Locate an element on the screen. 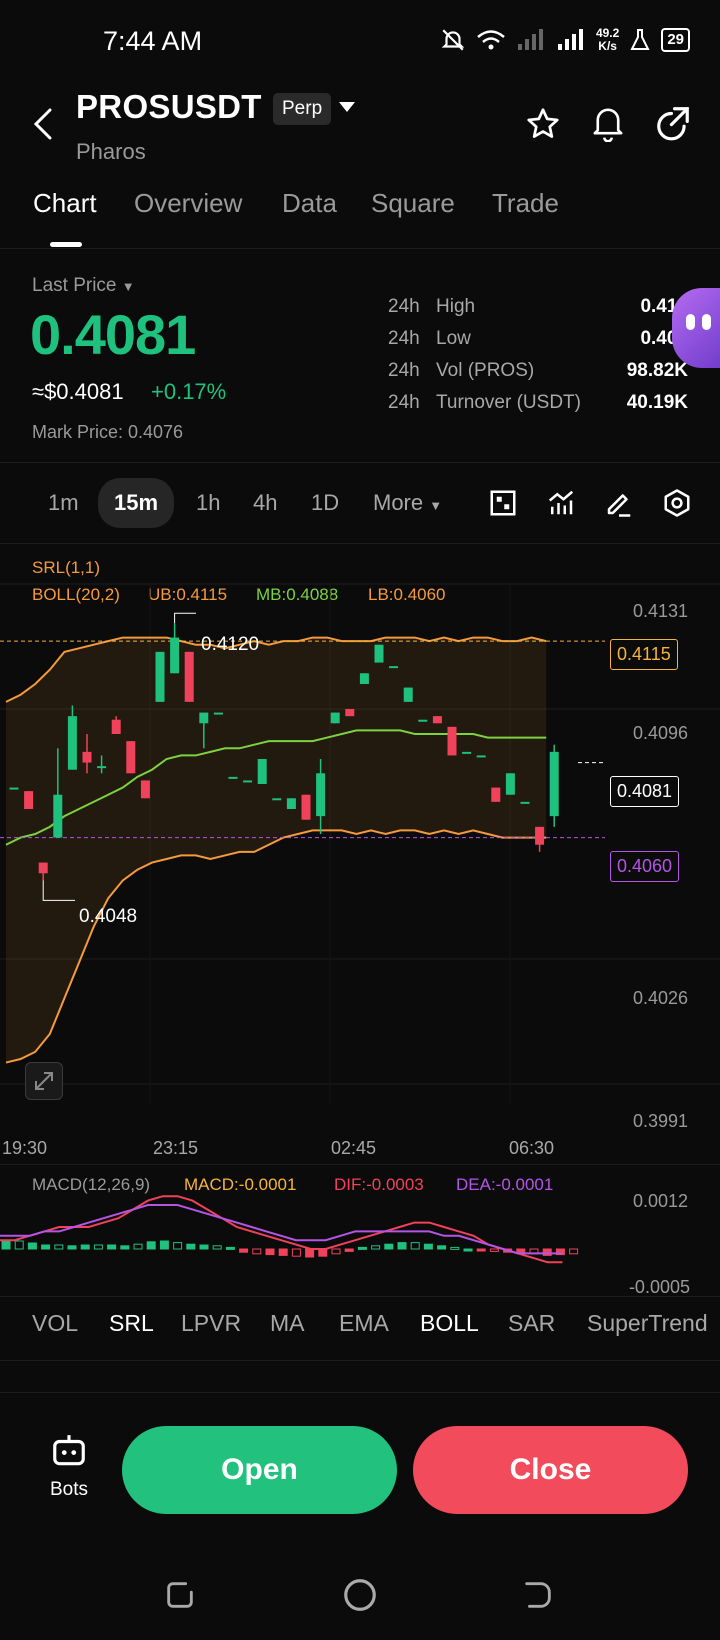 The width and height of the screenshot is (720, 1640). x-axis-label: 06:30 is located at coordinates (532, 1148).